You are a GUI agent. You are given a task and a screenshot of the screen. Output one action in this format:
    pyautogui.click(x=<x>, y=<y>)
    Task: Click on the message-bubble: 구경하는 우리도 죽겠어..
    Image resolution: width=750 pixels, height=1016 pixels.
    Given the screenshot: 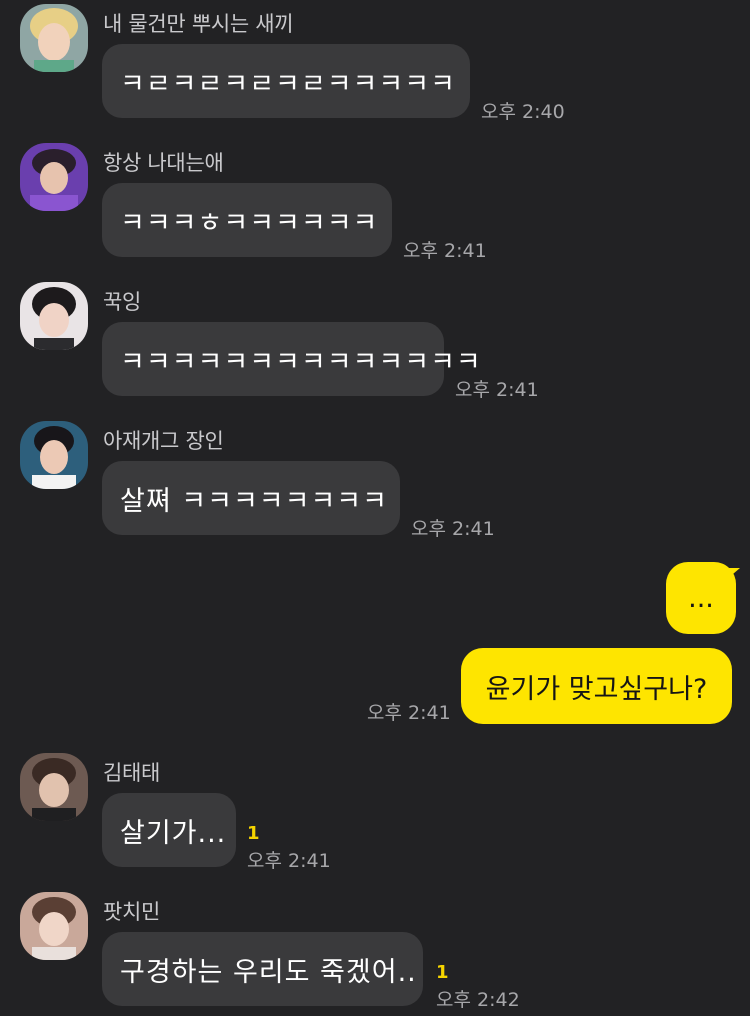 What is the action you would take?
    pyautogui.click(x=262, y=969)
    